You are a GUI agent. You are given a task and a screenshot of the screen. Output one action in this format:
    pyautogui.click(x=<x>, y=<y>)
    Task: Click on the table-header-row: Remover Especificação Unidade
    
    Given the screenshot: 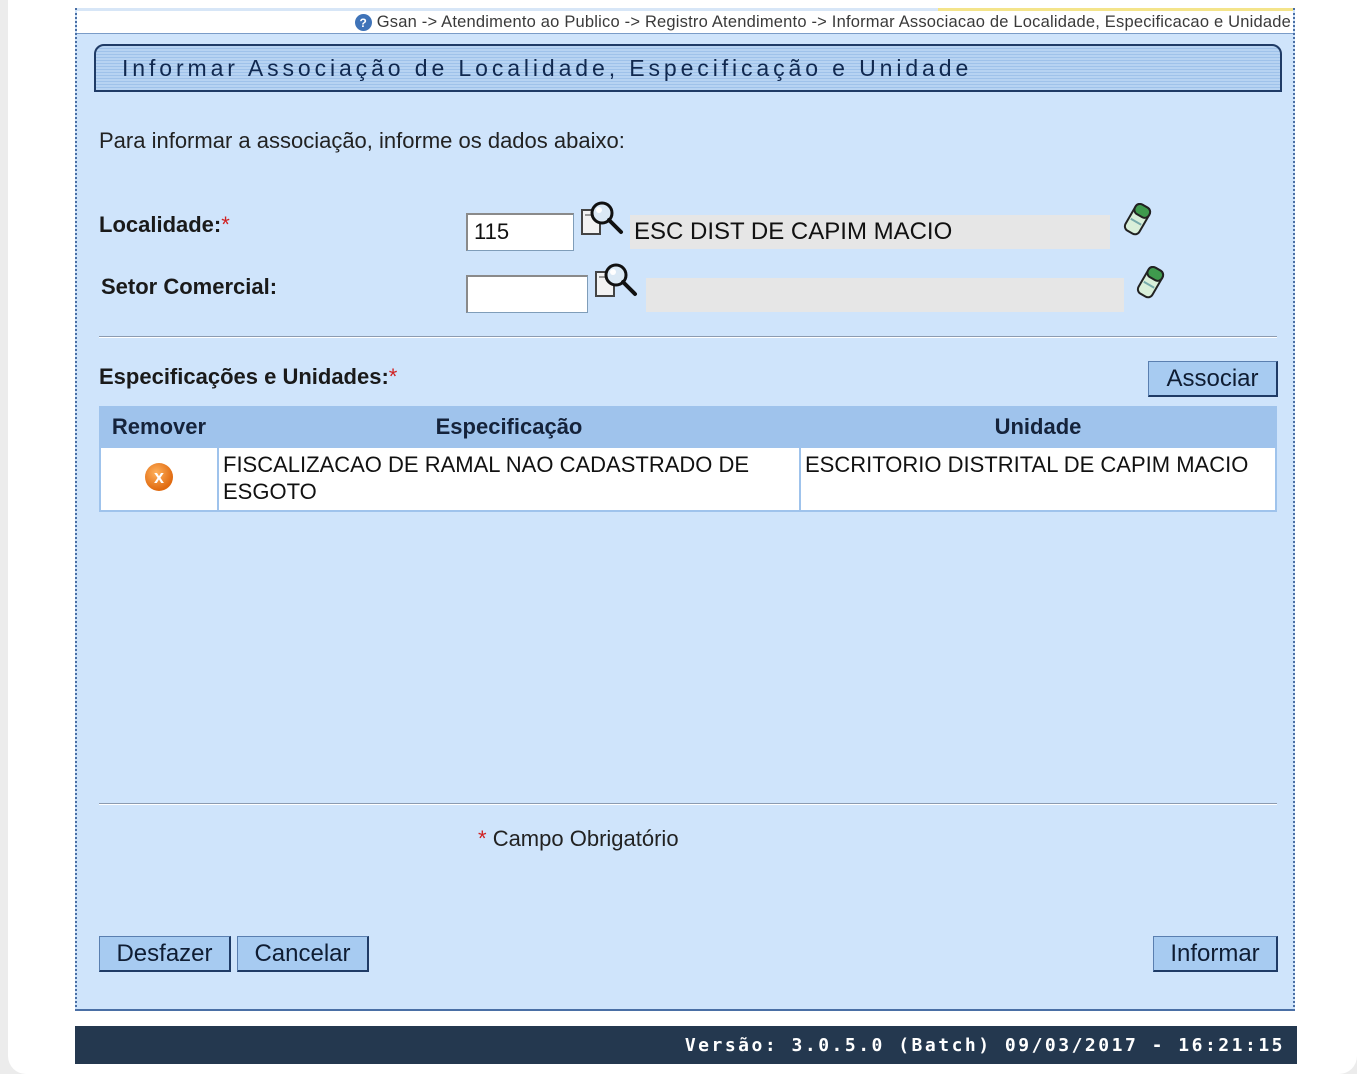 What is the action you would take?
    pyautogui.click(x=688, y=427)
    